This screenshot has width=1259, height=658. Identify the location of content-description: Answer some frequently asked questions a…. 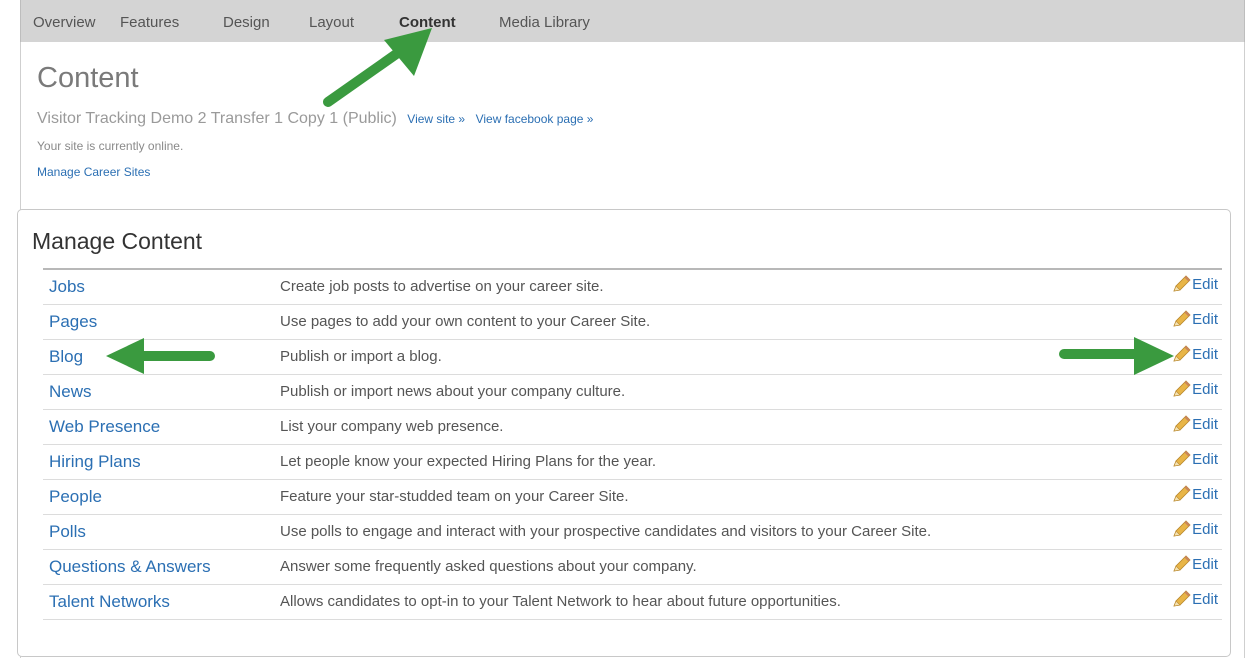
(716, 567).